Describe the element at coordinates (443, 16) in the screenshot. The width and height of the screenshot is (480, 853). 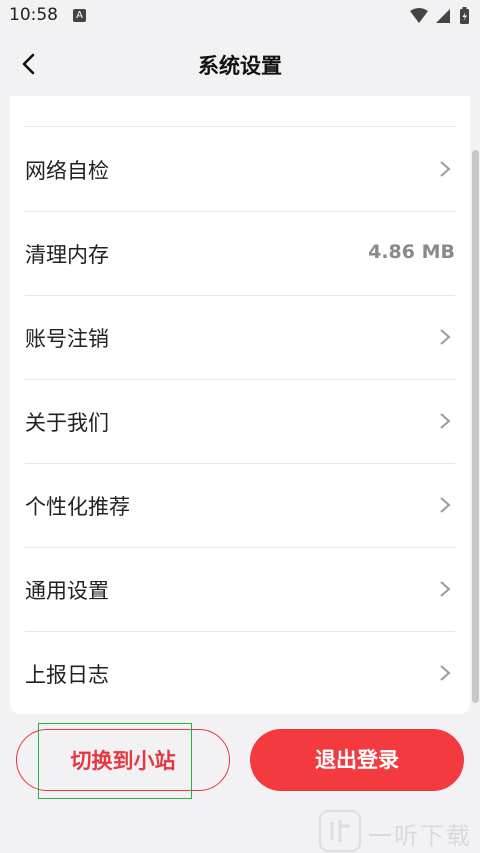
I see `signal-icon` at that location.